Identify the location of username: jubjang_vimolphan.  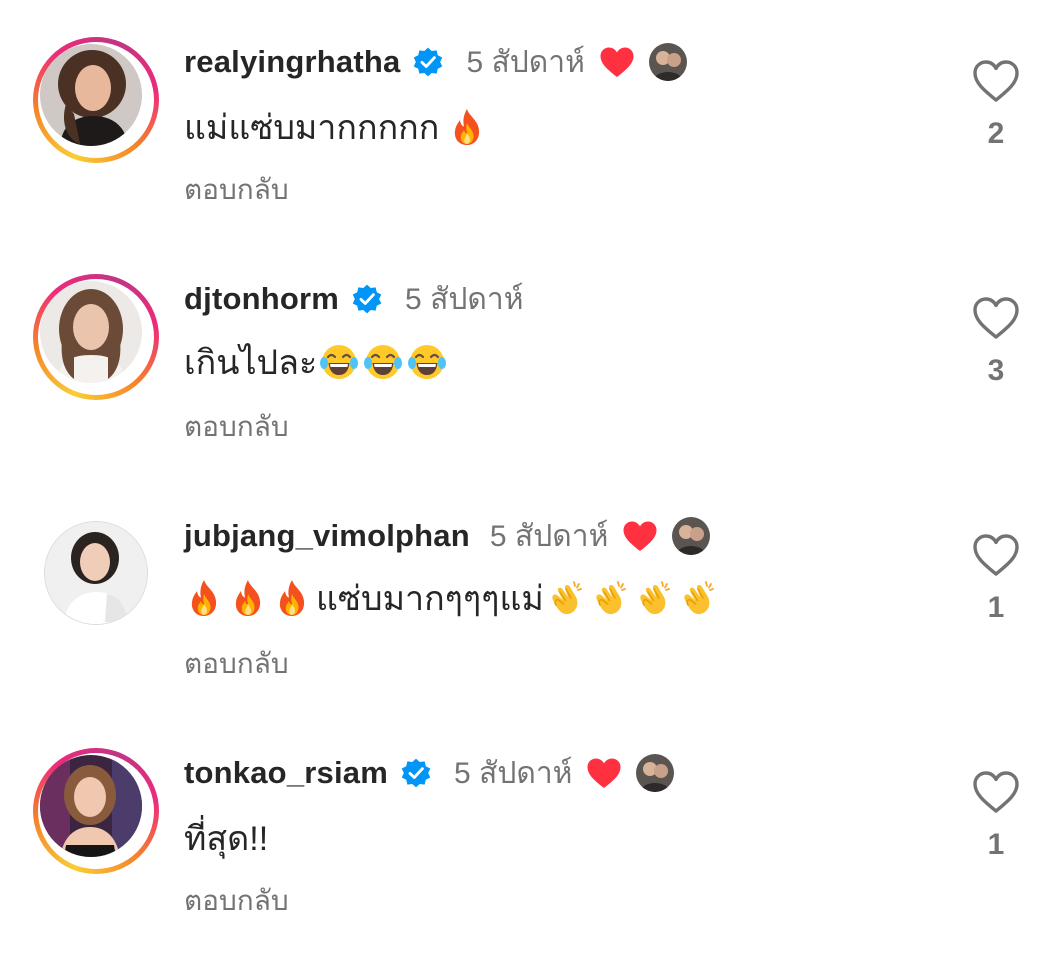
(327, 536).